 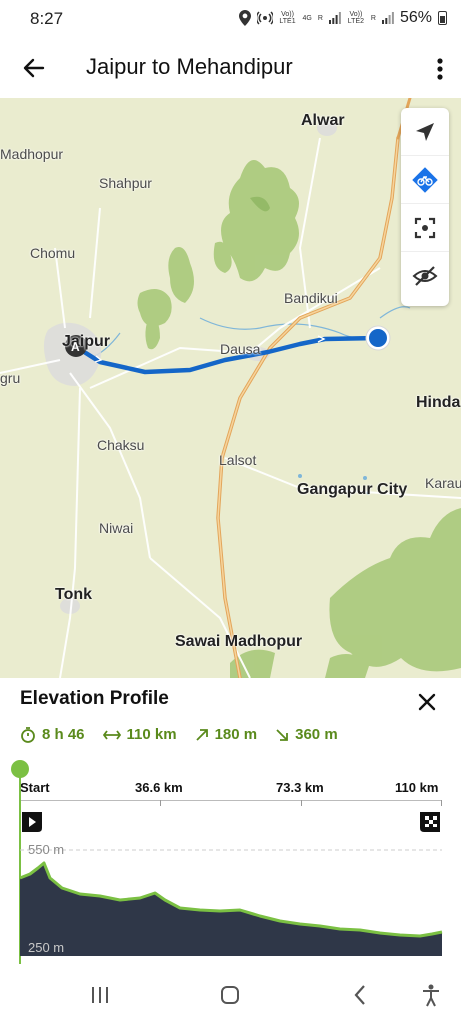 What do you see at coordinates (116, 528) in the screenshot?
I see `map-label-niwai: Niwai` at bounding box center [116, 528].